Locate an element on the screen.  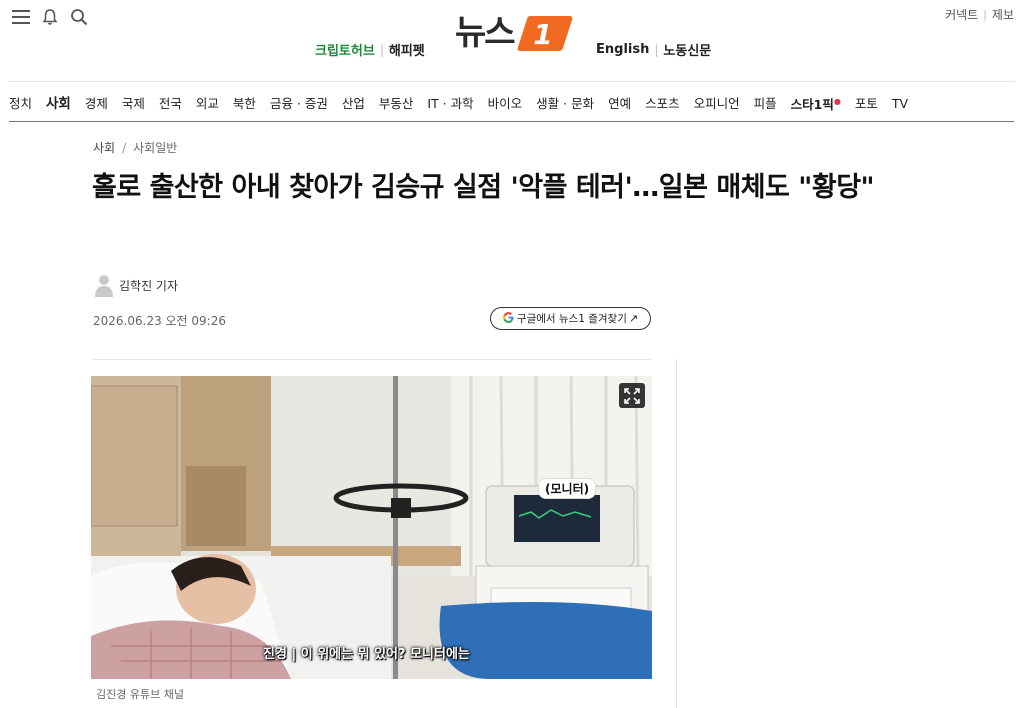
promo-link-pet: 해피펫 is located at coordinates (407, 49).